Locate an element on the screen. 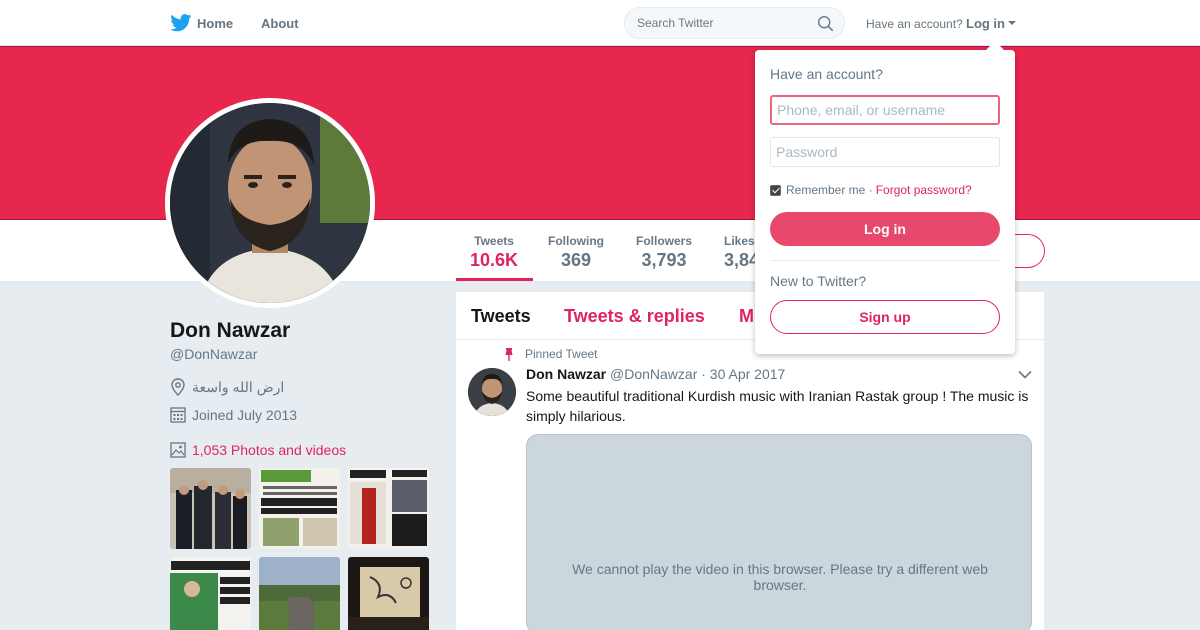 Image resolution: width=1200 pixels, height=630 pixels. signup-button: Sign up is located at coordinates (885, 317).